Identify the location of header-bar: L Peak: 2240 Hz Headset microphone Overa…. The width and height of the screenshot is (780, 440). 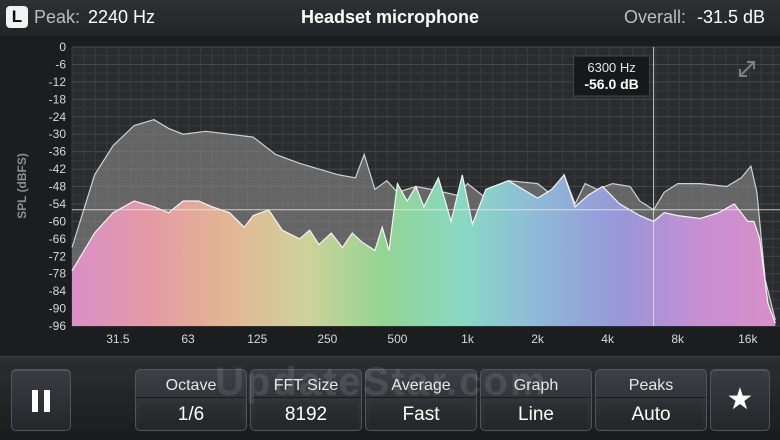
(390, 18).